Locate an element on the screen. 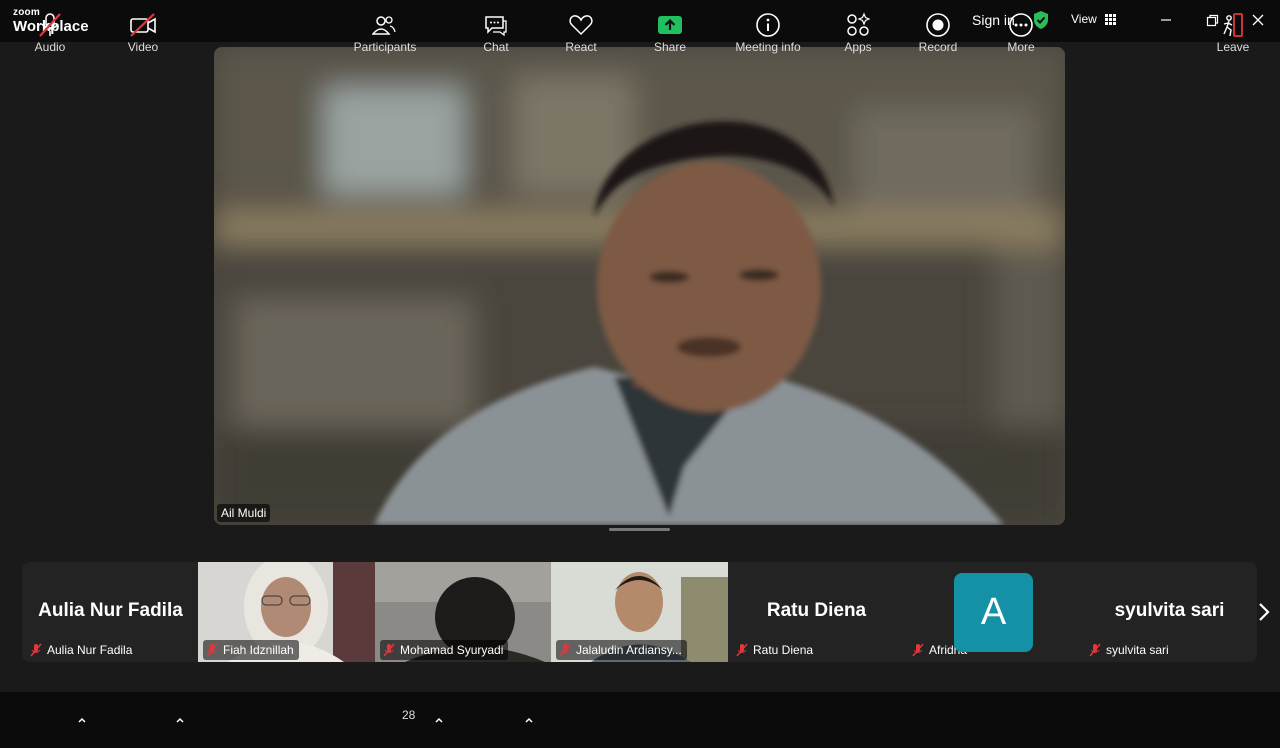 Image resolution: width=1280 pixels, height=748 pixels. video-button: Video is located at coordinates (143, 28).